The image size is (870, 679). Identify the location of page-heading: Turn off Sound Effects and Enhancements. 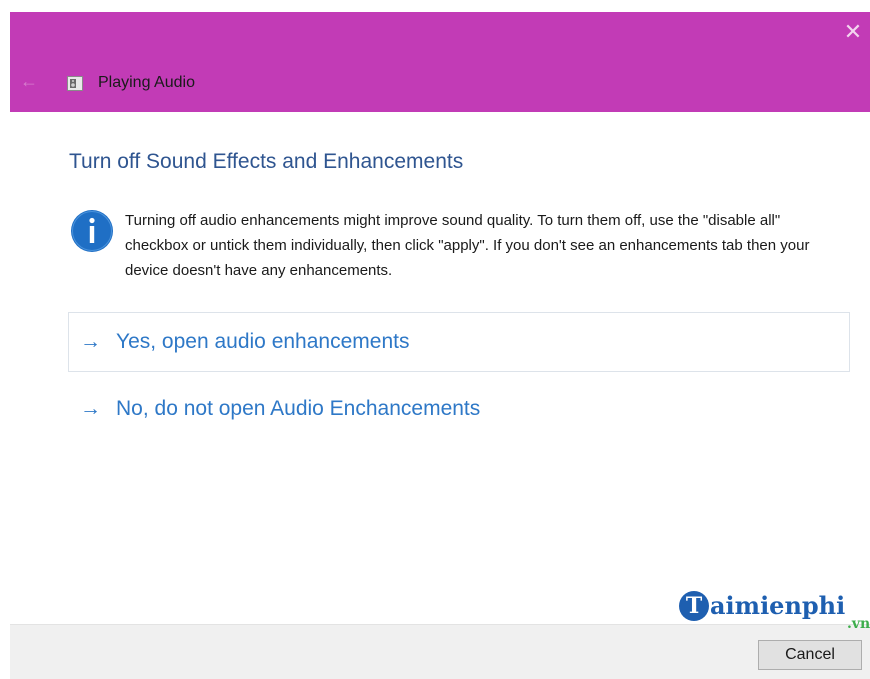
(266, 161).